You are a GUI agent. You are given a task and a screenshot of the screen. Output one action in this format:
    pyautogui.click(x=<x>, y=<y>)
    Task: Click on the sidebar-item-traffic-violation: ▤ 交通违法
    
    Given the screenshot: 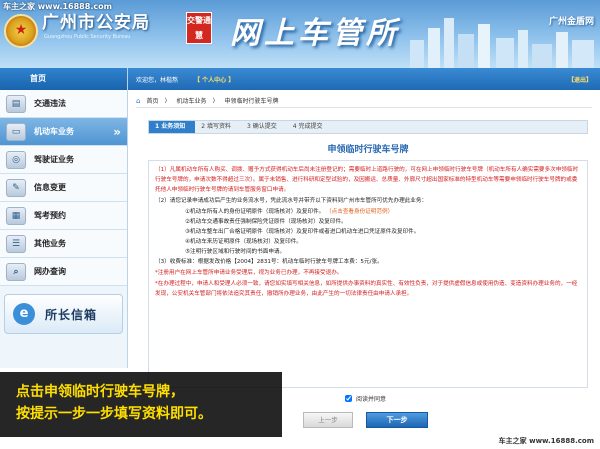 What is the action you would take?
    pyautogui.click(x=63, y=104)
    